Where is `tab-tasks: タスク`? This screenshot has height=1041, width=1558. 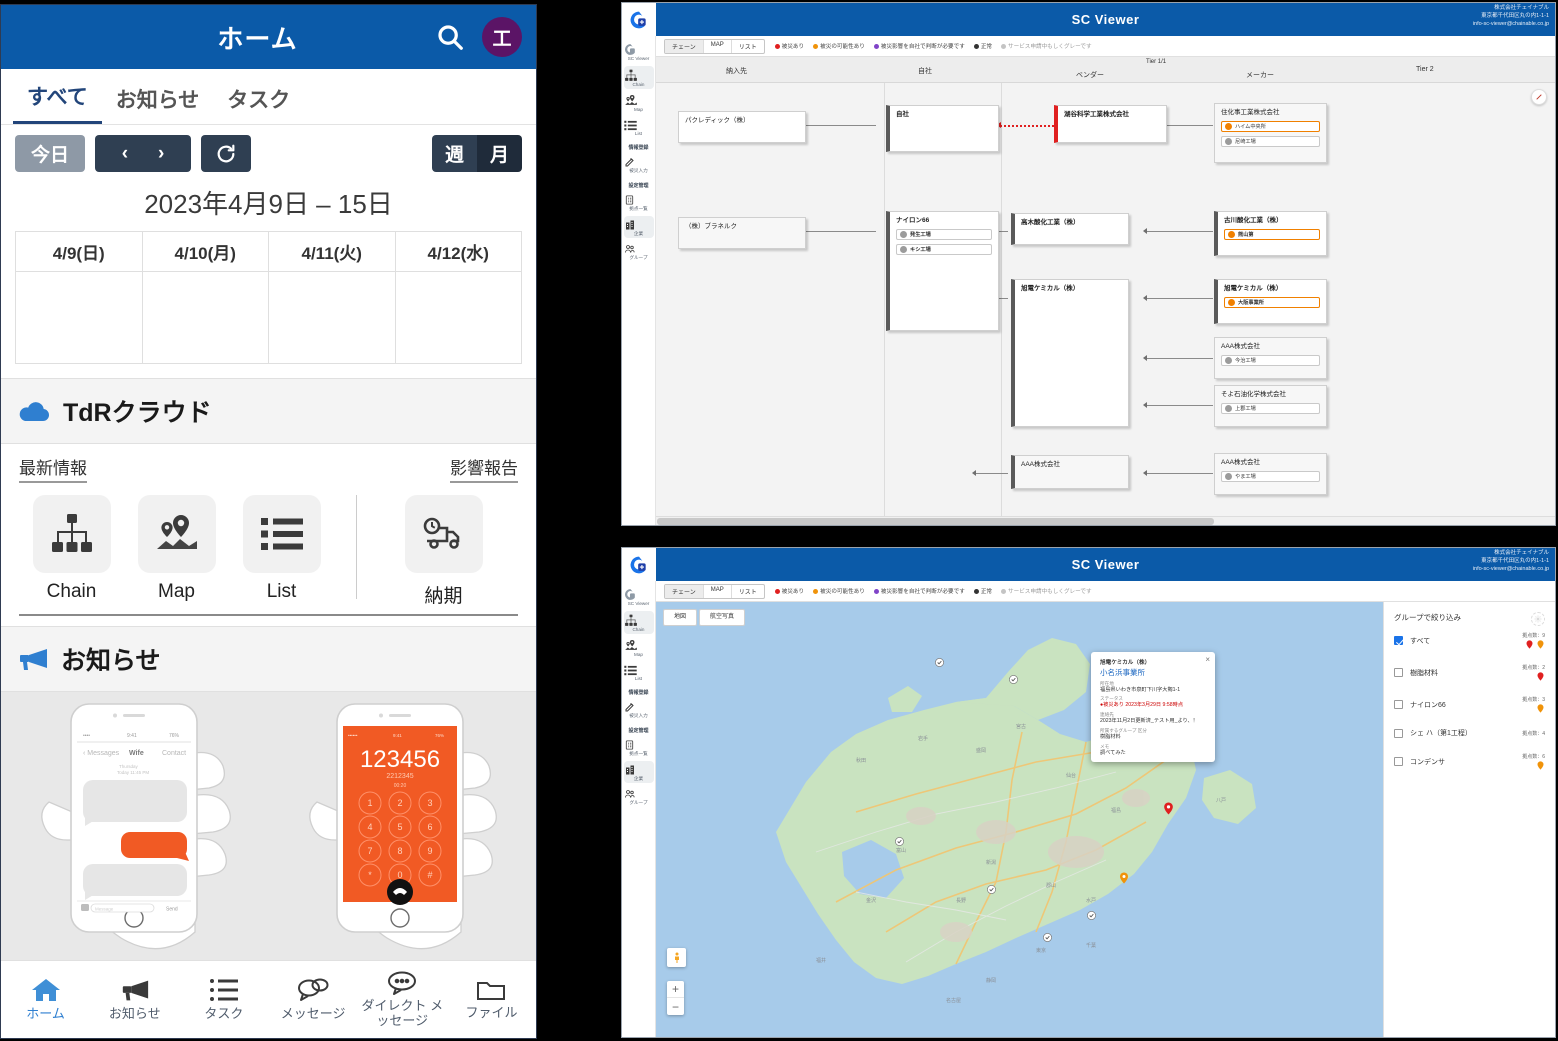
tab-tasks: タスク is located at coordinates (258, 104).